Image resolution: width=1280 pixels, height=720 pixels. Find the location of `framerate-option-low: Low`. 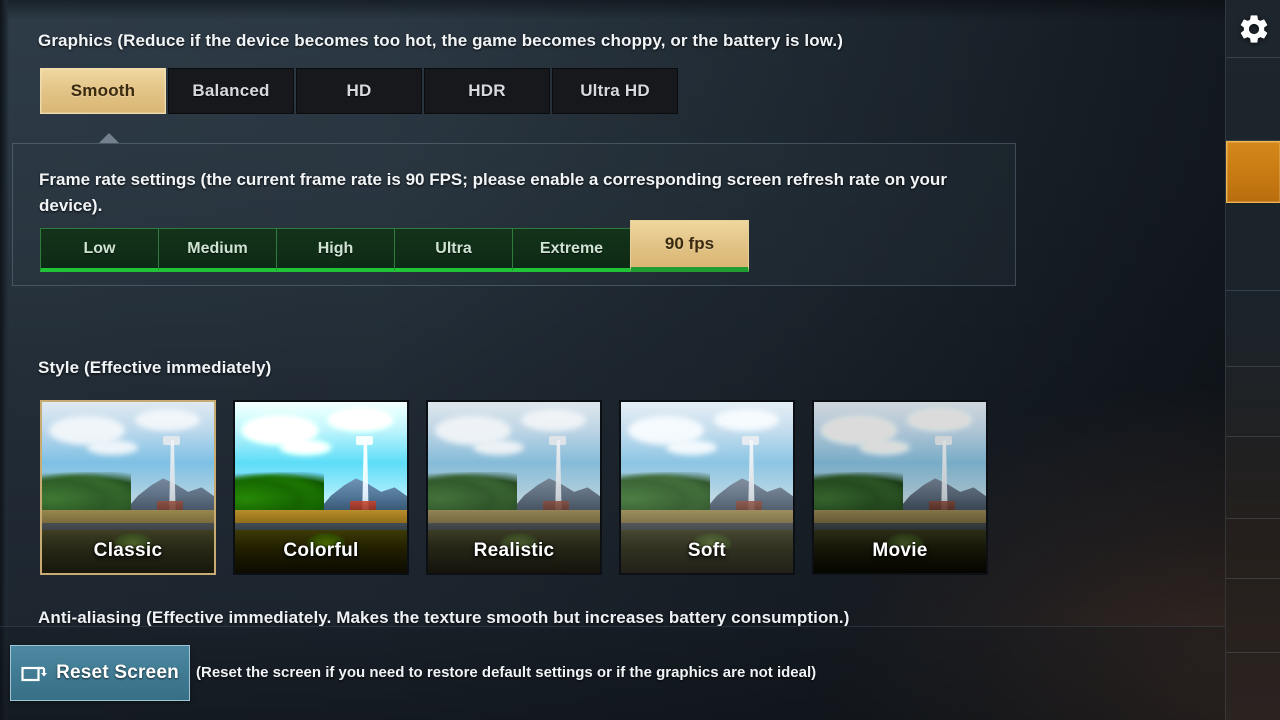

framerate-option-low: Low is located at coordinates (99, 250).